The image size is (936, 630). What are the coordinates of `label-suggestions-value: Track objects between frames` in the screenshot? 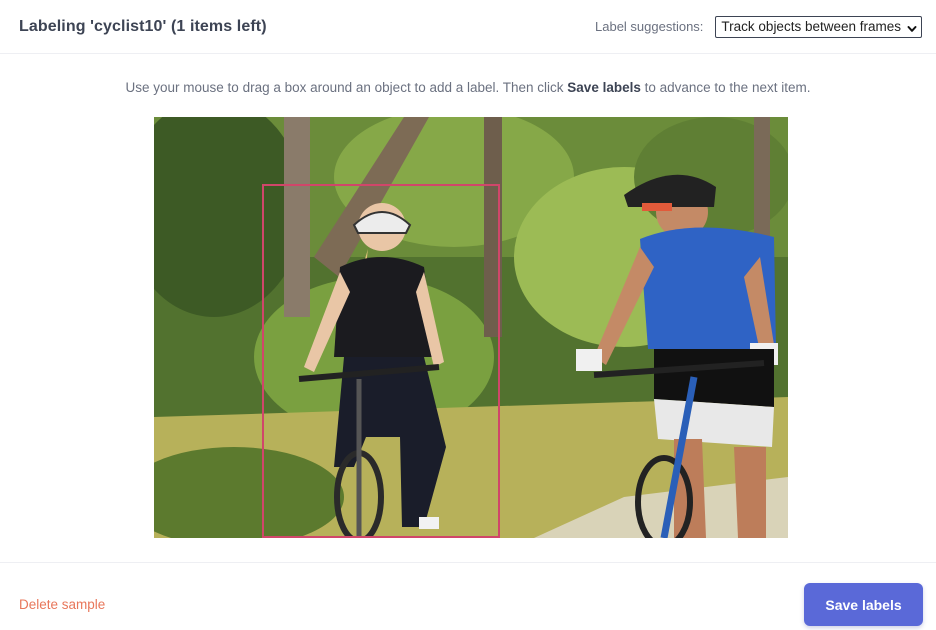 It's located at (811, 26).